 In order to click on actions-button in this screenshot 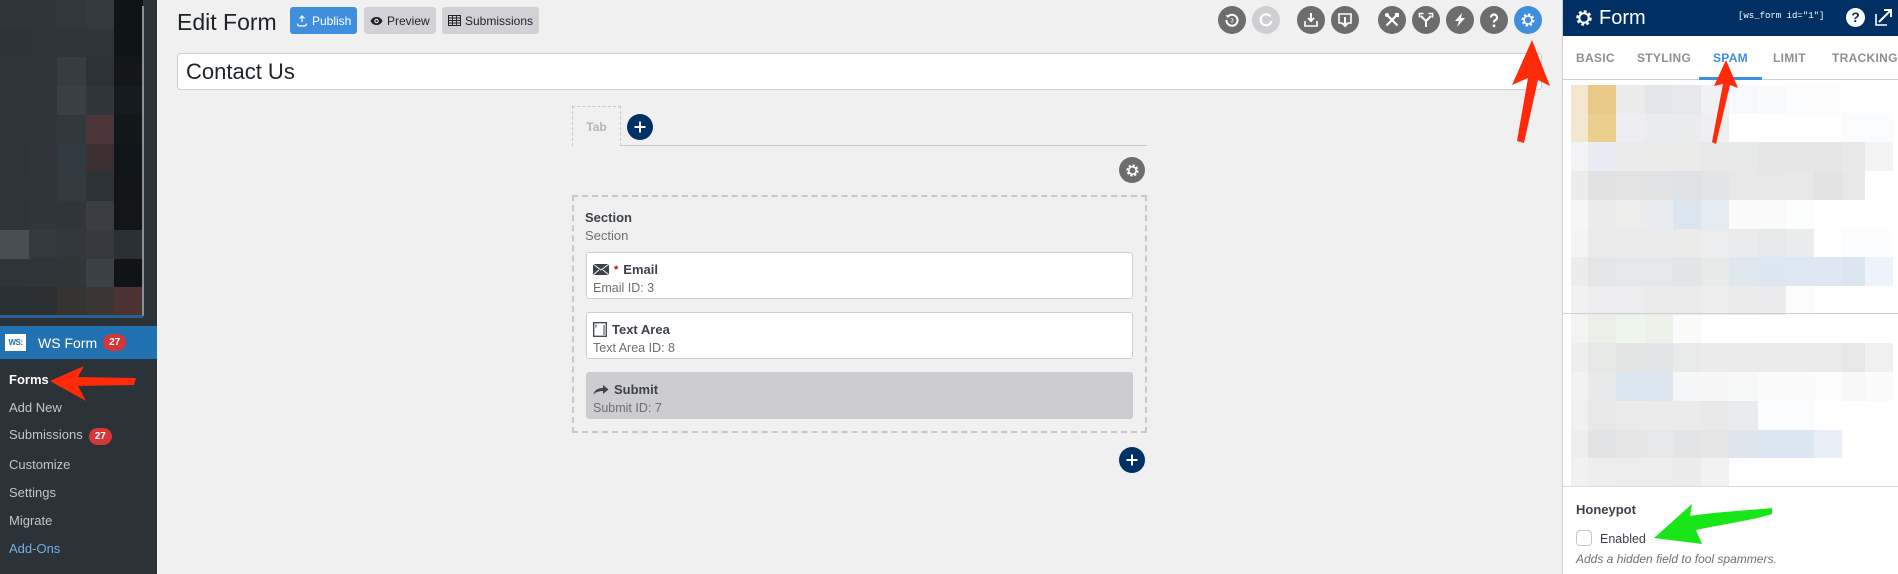, I will do `click(1460, 20)`.